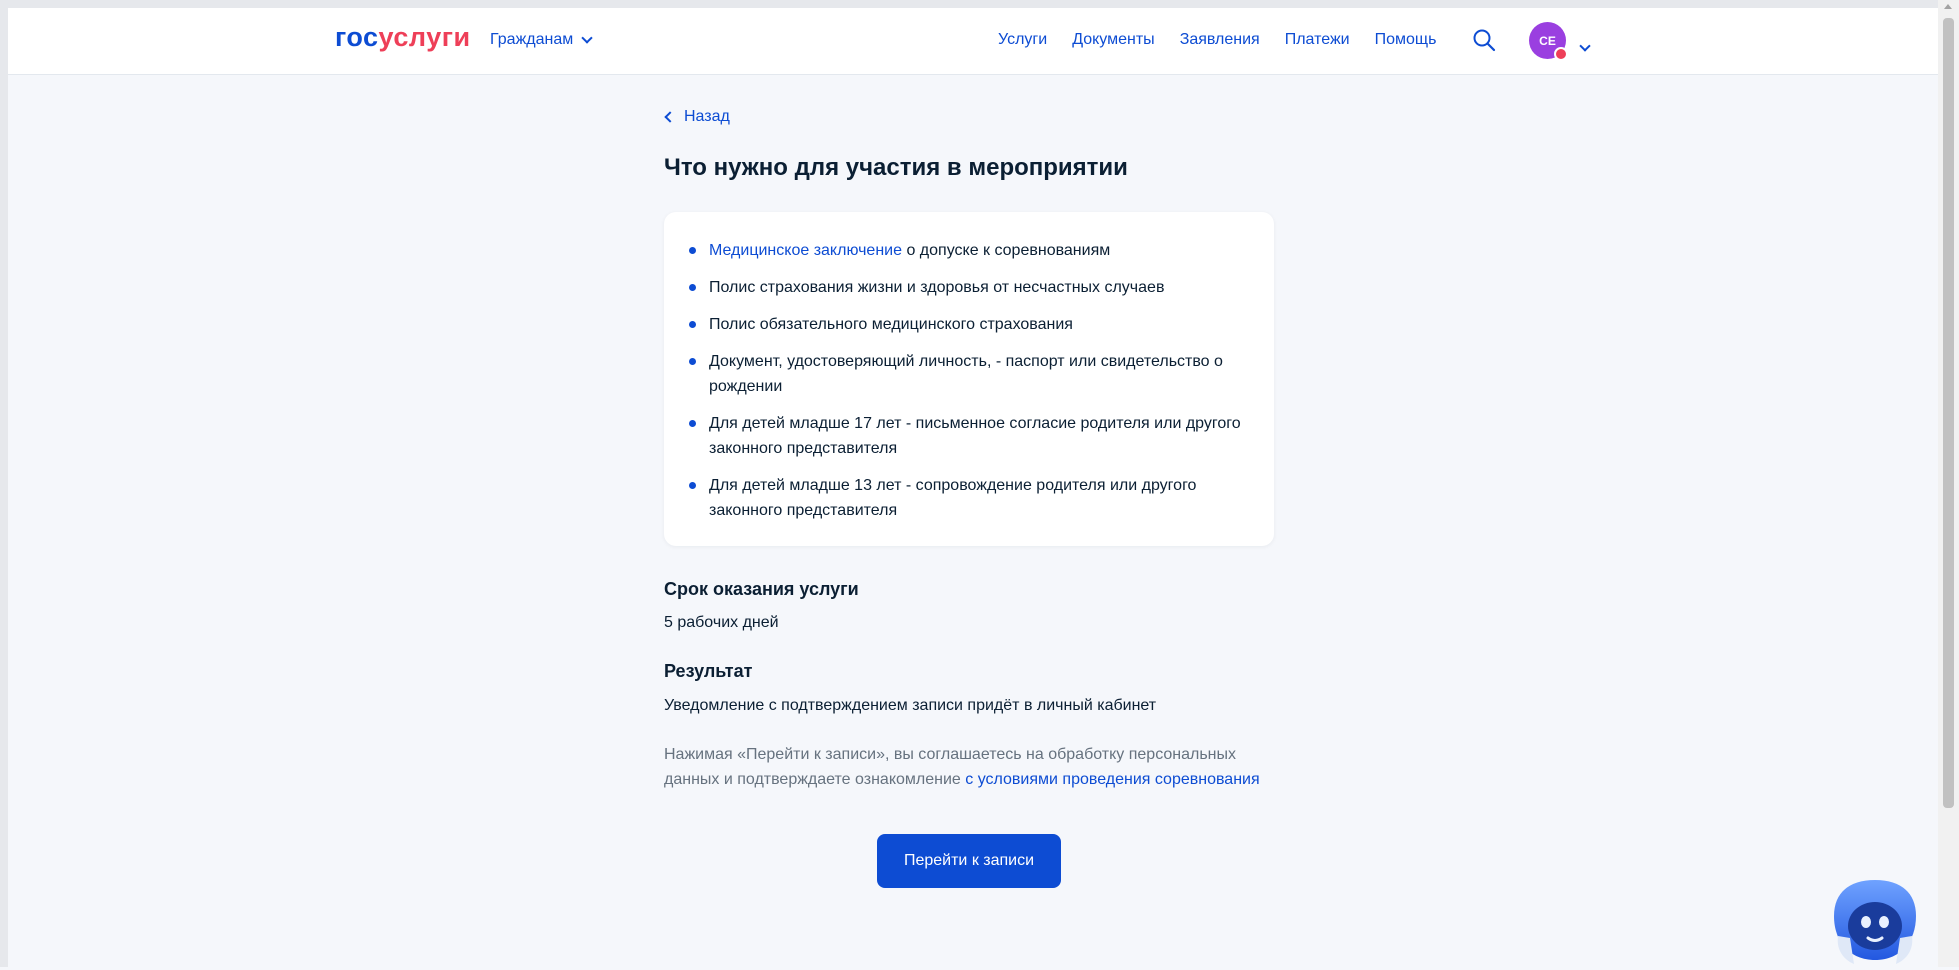 This screenshot has width=1959, height=970. Describe the element at coordinates (1317, 40) in the screenshot. I see `nav-item-payments: Платежи` at that location.